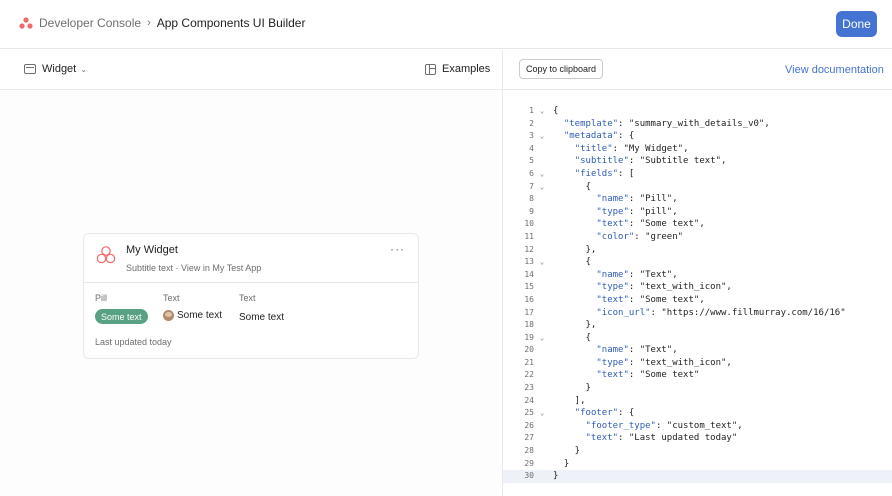  Describe the element at coordinates (604, 413) in the screenshot. I see `code-text: "footer": {` at that location.